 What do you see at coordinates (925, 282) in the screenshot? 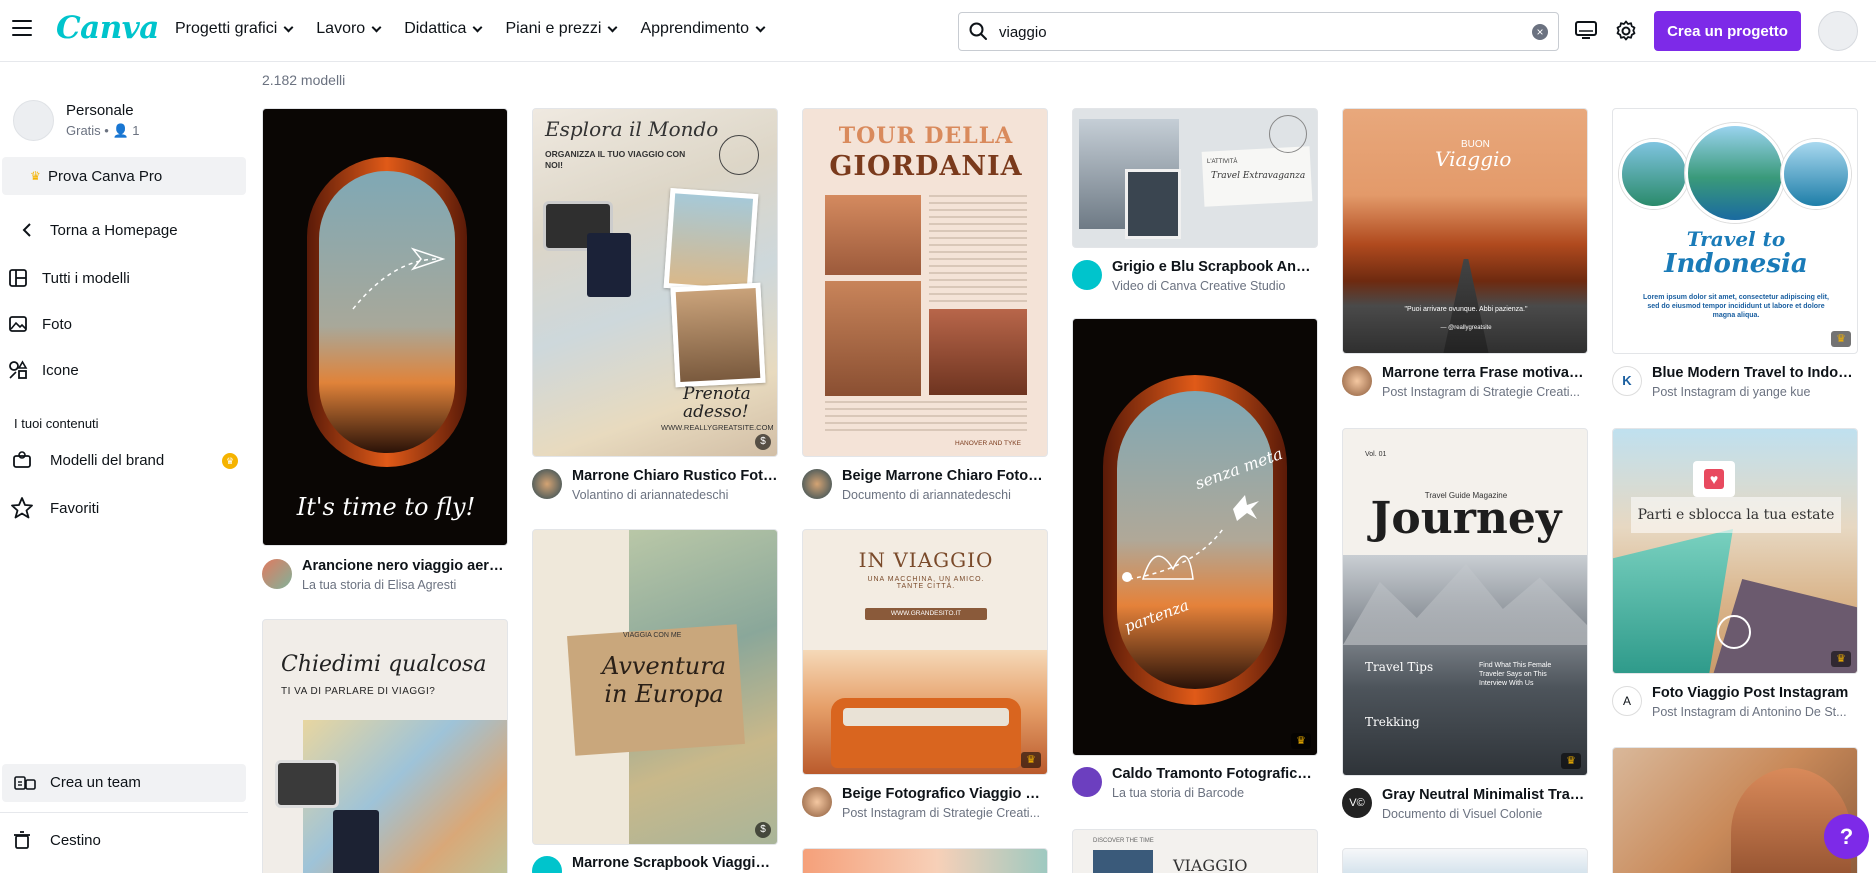
I see `template-thumbnail: TOUR DELLA GIORDANIA HANOVER AND TYKE` at bounding box center [925, 282].